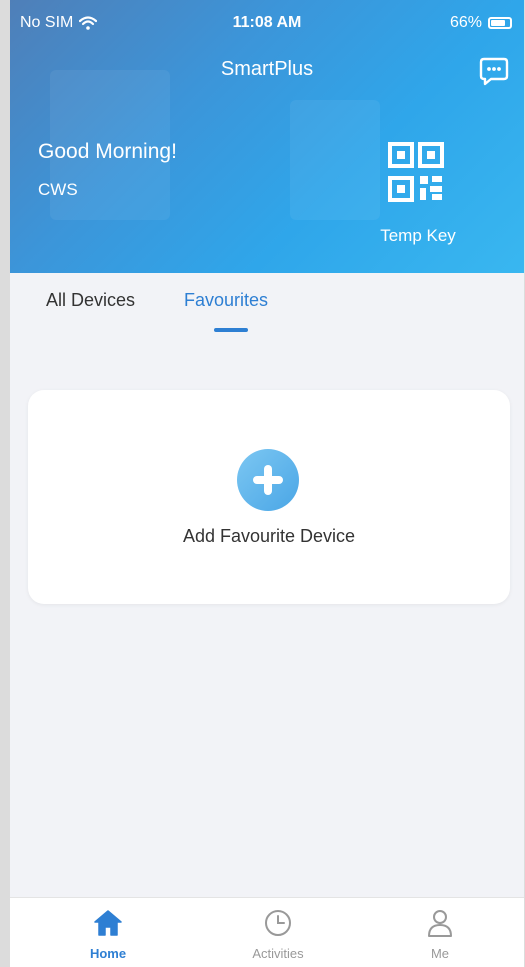 Image resolution: width=525 pixels, height=967 pixels. What do you see at coordinates (58, 189) in the screenshot?
I see `user-name: CWS` at bounding box center [58, 189].